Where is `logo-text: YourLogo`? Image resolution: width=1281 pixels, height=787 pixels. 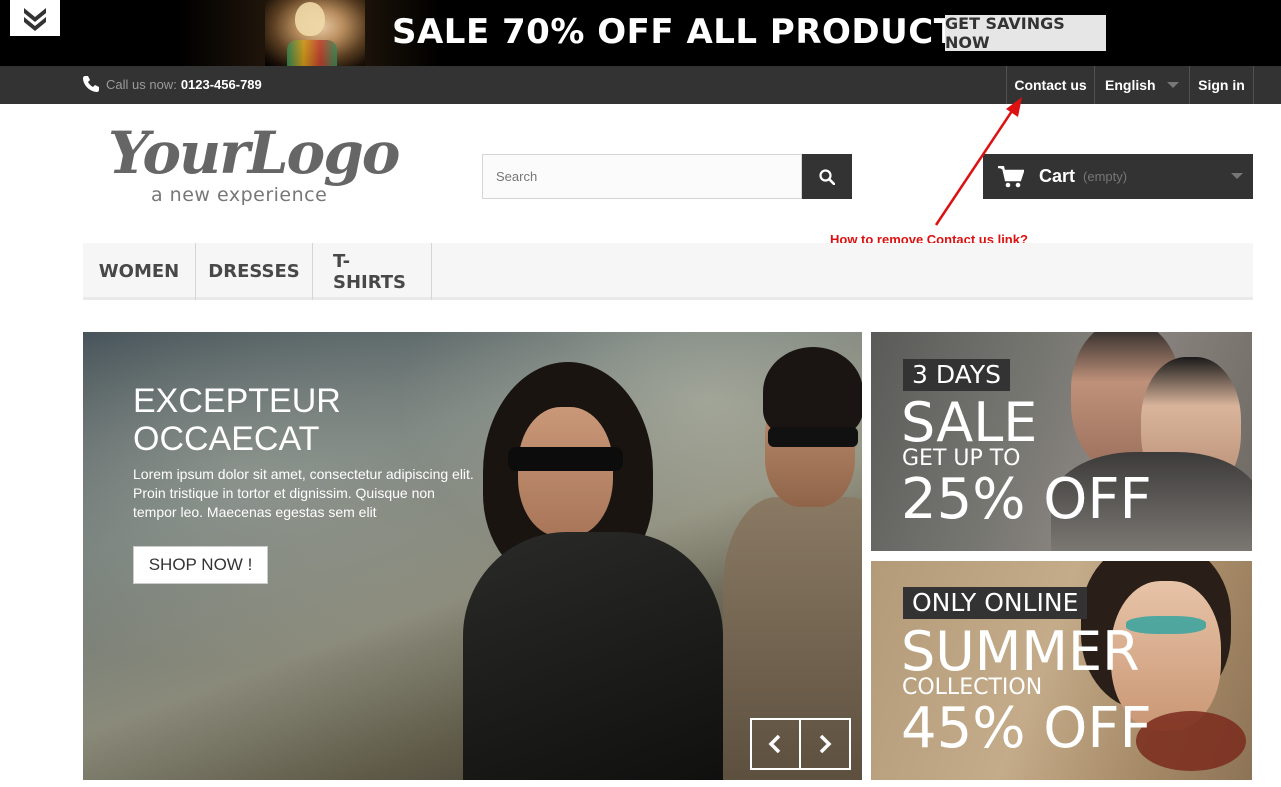 logo-text: YourLogo is located at coordinates (254, 153).